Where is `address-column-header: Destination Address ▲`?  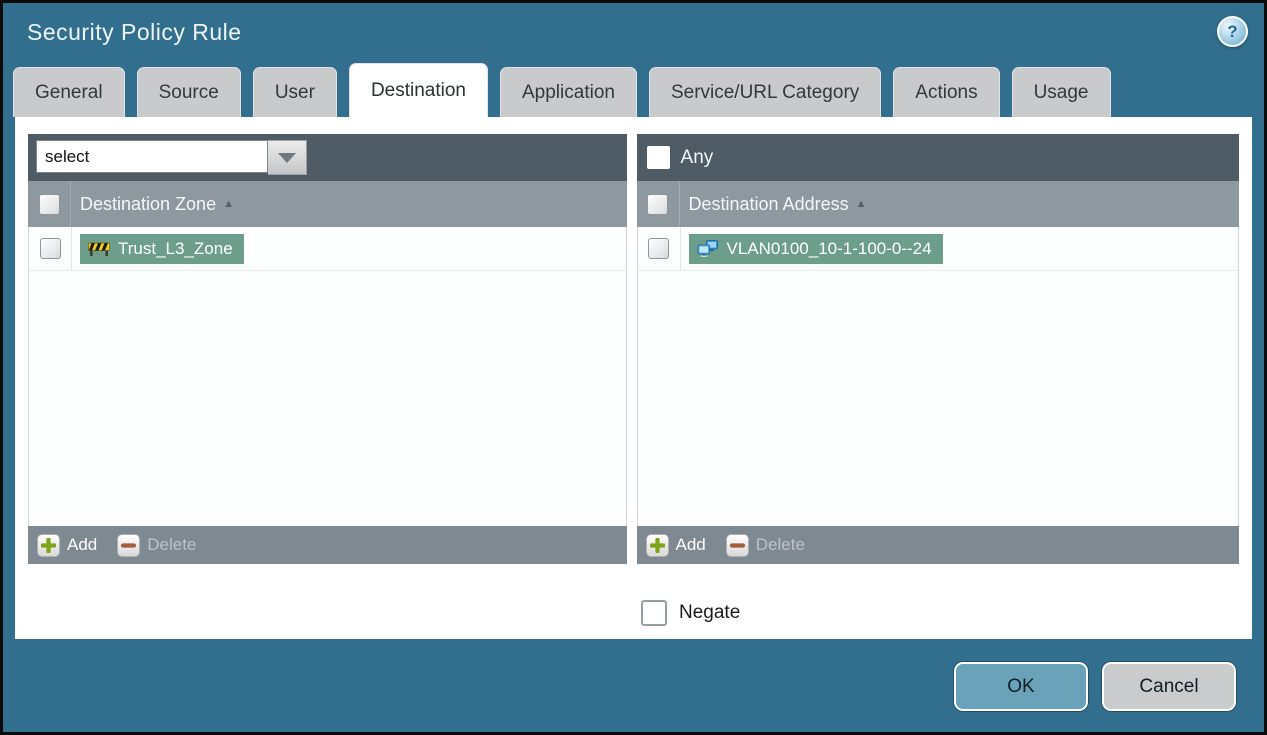 address-column-header: Destination Address ▲ is located at coordinates (937, 204).